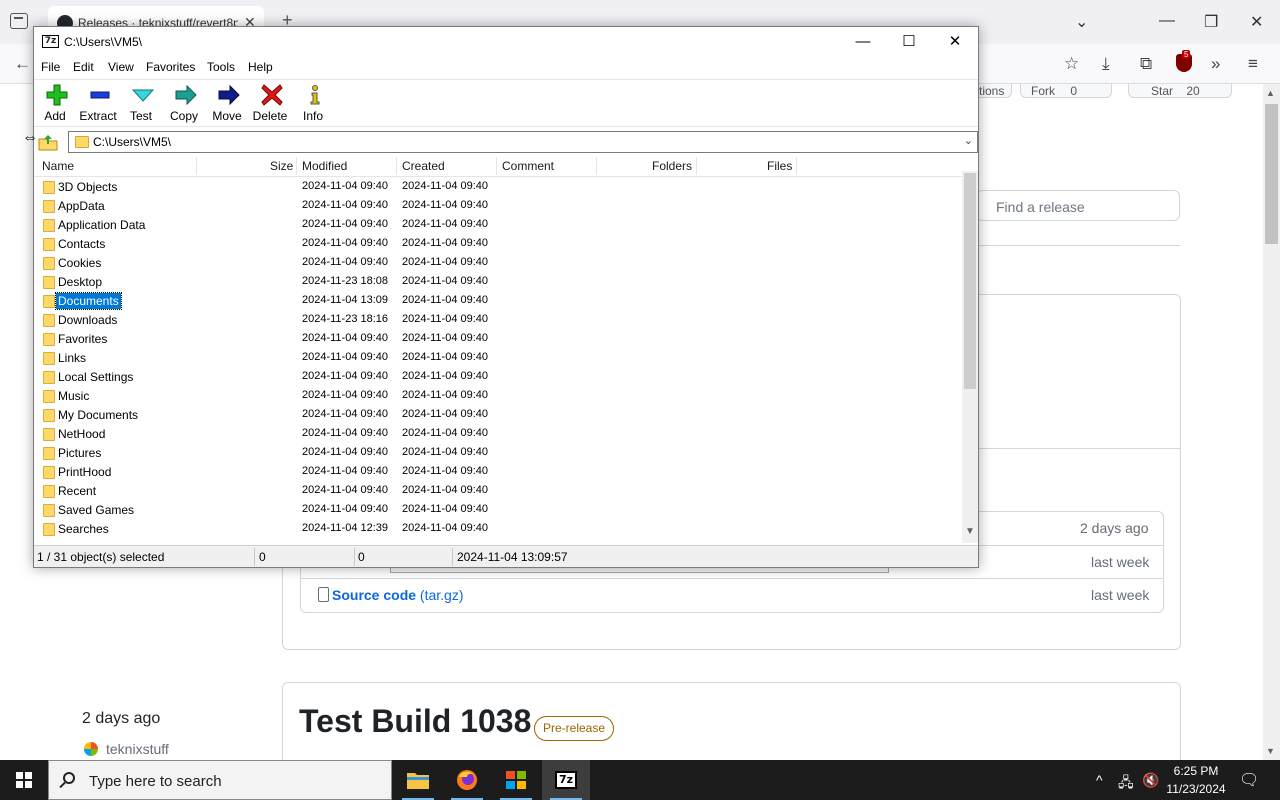 This screenshot has width=1280, height=800. Describe the element at coordinates (19, 21) in the screenshot. I see `tab-list-icon` at that location.